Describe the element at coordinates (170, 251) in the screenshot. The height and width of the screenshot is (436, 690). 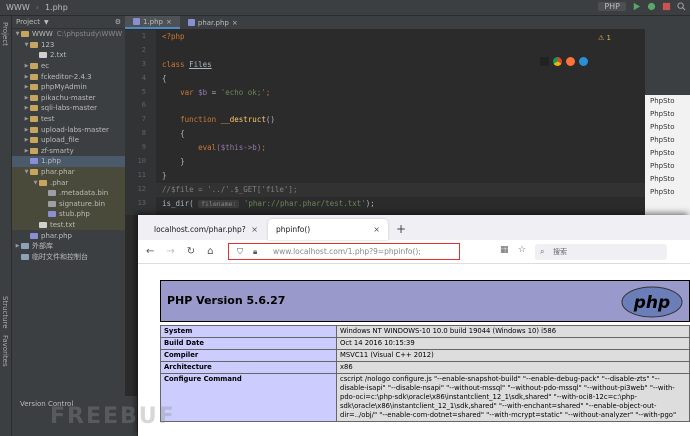
I see `forward-icon: →` at that location.